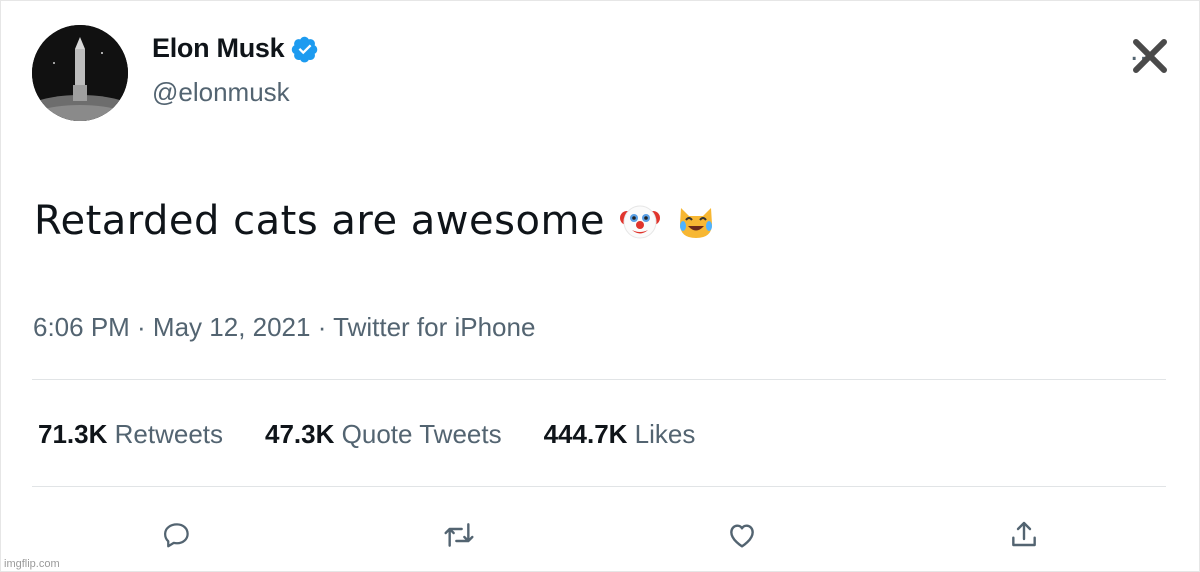  Describe the element at coordinates (73, 434) in the screenshot. I see `retweets-count: 71.3K` at that location.